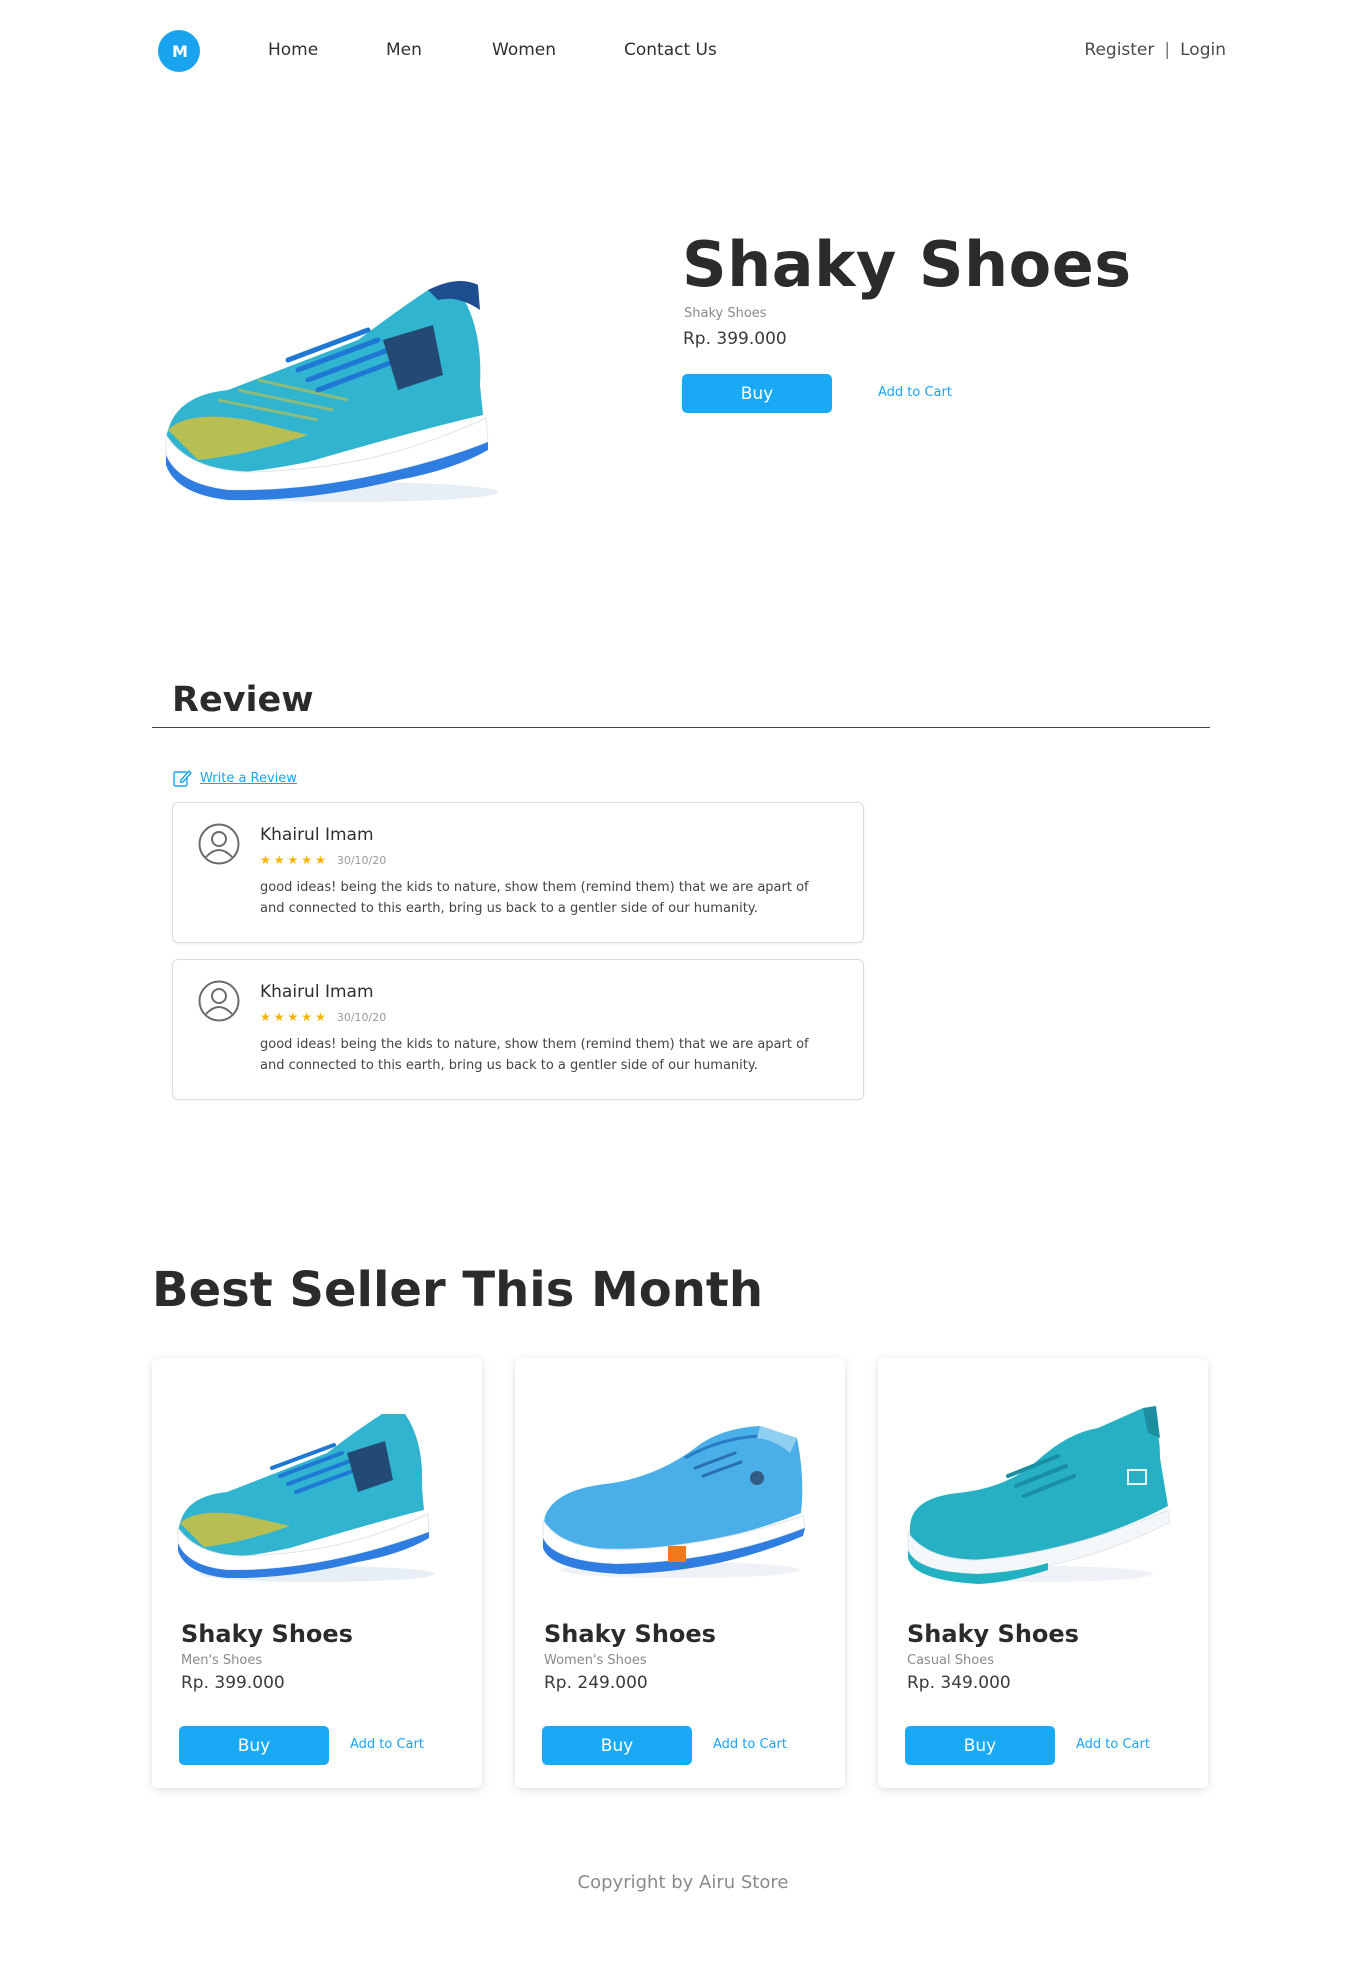  Describe the element at coordinates (595, 1660) in the screenshot. I see `product-category: Women's Shoes` at that location.